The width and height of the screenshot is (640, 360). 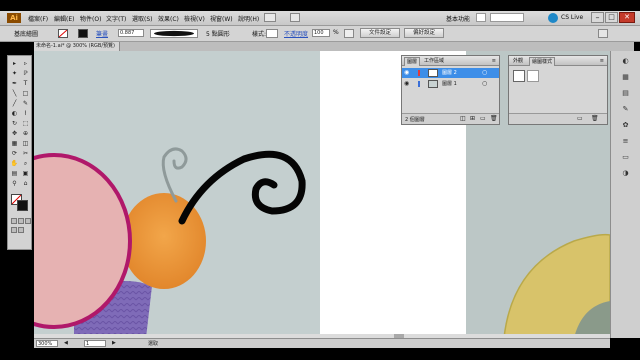 What do you see at coordinates (25, 113) in the screenshot?
I see `scissors-tool-icon: ⌇` at bounding box center [25, 113].